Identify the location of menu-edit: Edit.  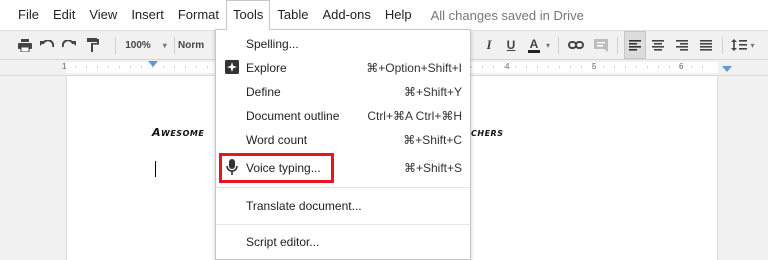
(64, 15).